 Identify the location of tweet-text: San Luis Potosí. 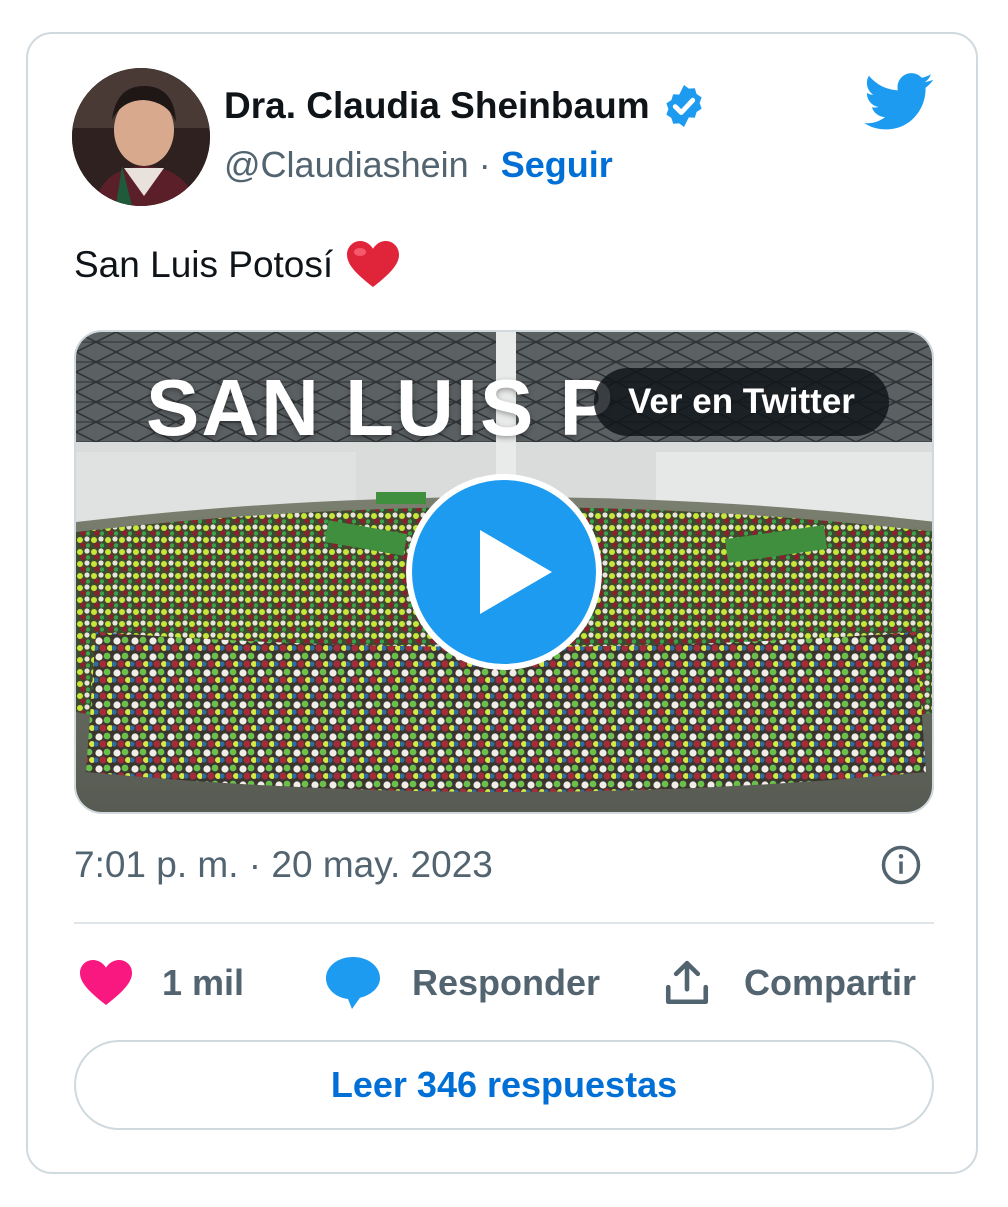
(237, 265).